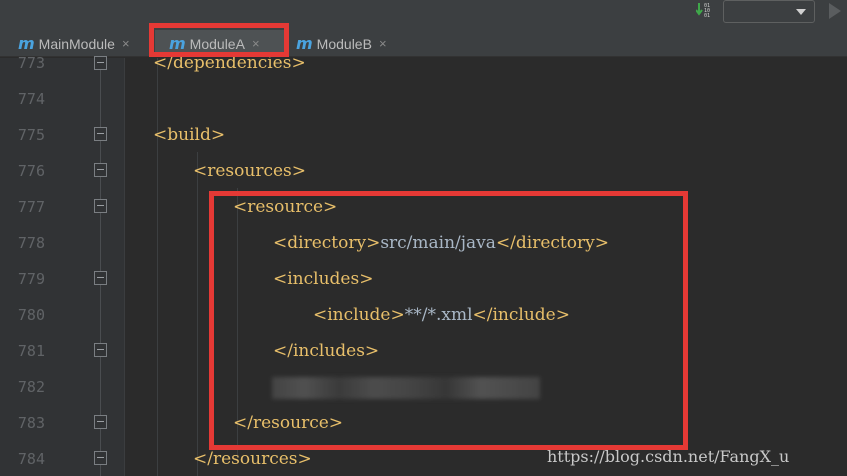  What do you see at coordinates (197, 314) in the screenshot?
I see `indent-guide` at bounding box center [197, 314].